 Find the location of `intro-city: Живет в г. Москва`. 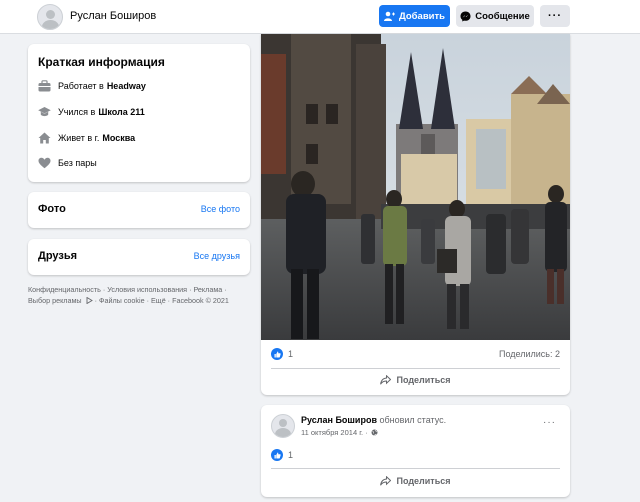

intro-city: Живет в г. Москва is located at coordinates (86, 138).